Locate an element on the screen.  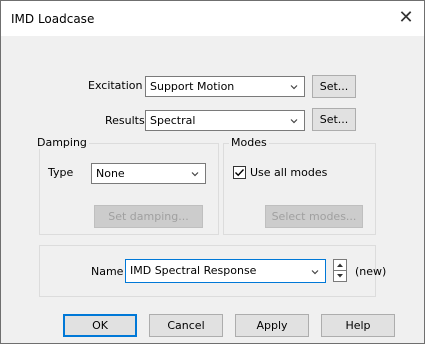
modes-group-title: Modes is located at coordinates (249, 142).